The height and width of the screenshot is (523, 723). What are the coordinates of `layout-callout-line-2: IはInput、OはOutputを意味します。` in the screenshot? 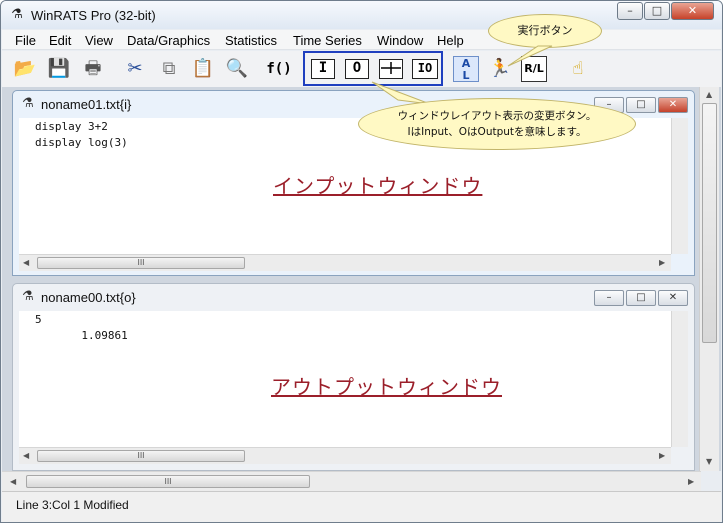 It's located at (497, 132).